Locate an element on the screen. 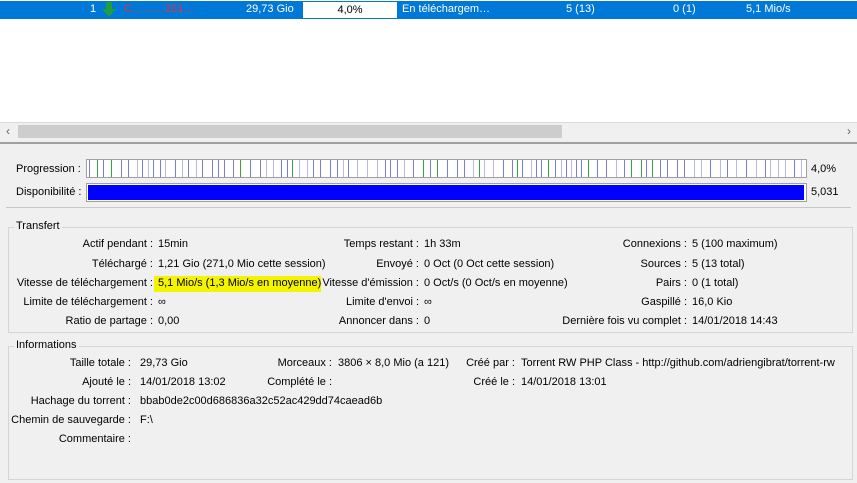  connections-label: Connexions : is located at coordinates (654, 244).